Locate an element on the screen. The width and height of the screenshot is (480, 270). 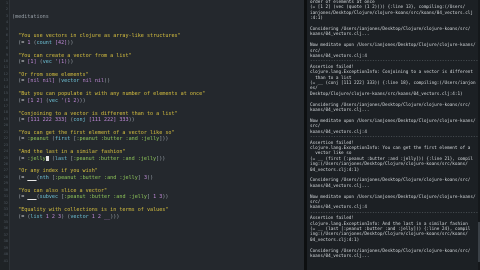
code-token: :jelly is located at coordinates (36, 158).